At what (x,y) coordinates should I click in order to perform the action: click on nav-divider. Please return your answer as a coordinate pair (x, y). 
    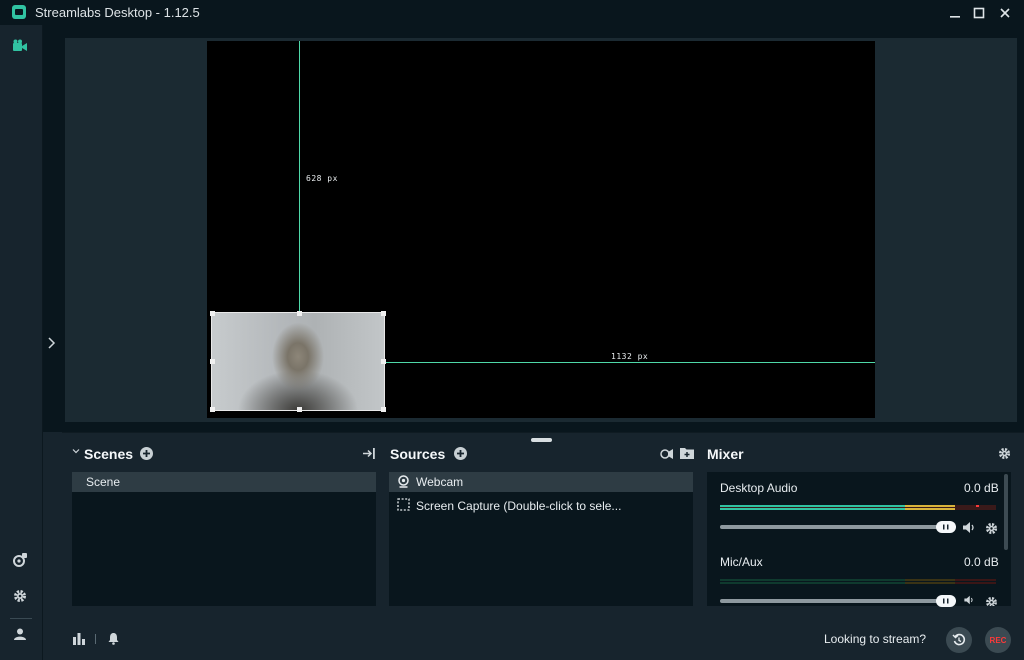
    Looking at the image, I should click on (21, 618).